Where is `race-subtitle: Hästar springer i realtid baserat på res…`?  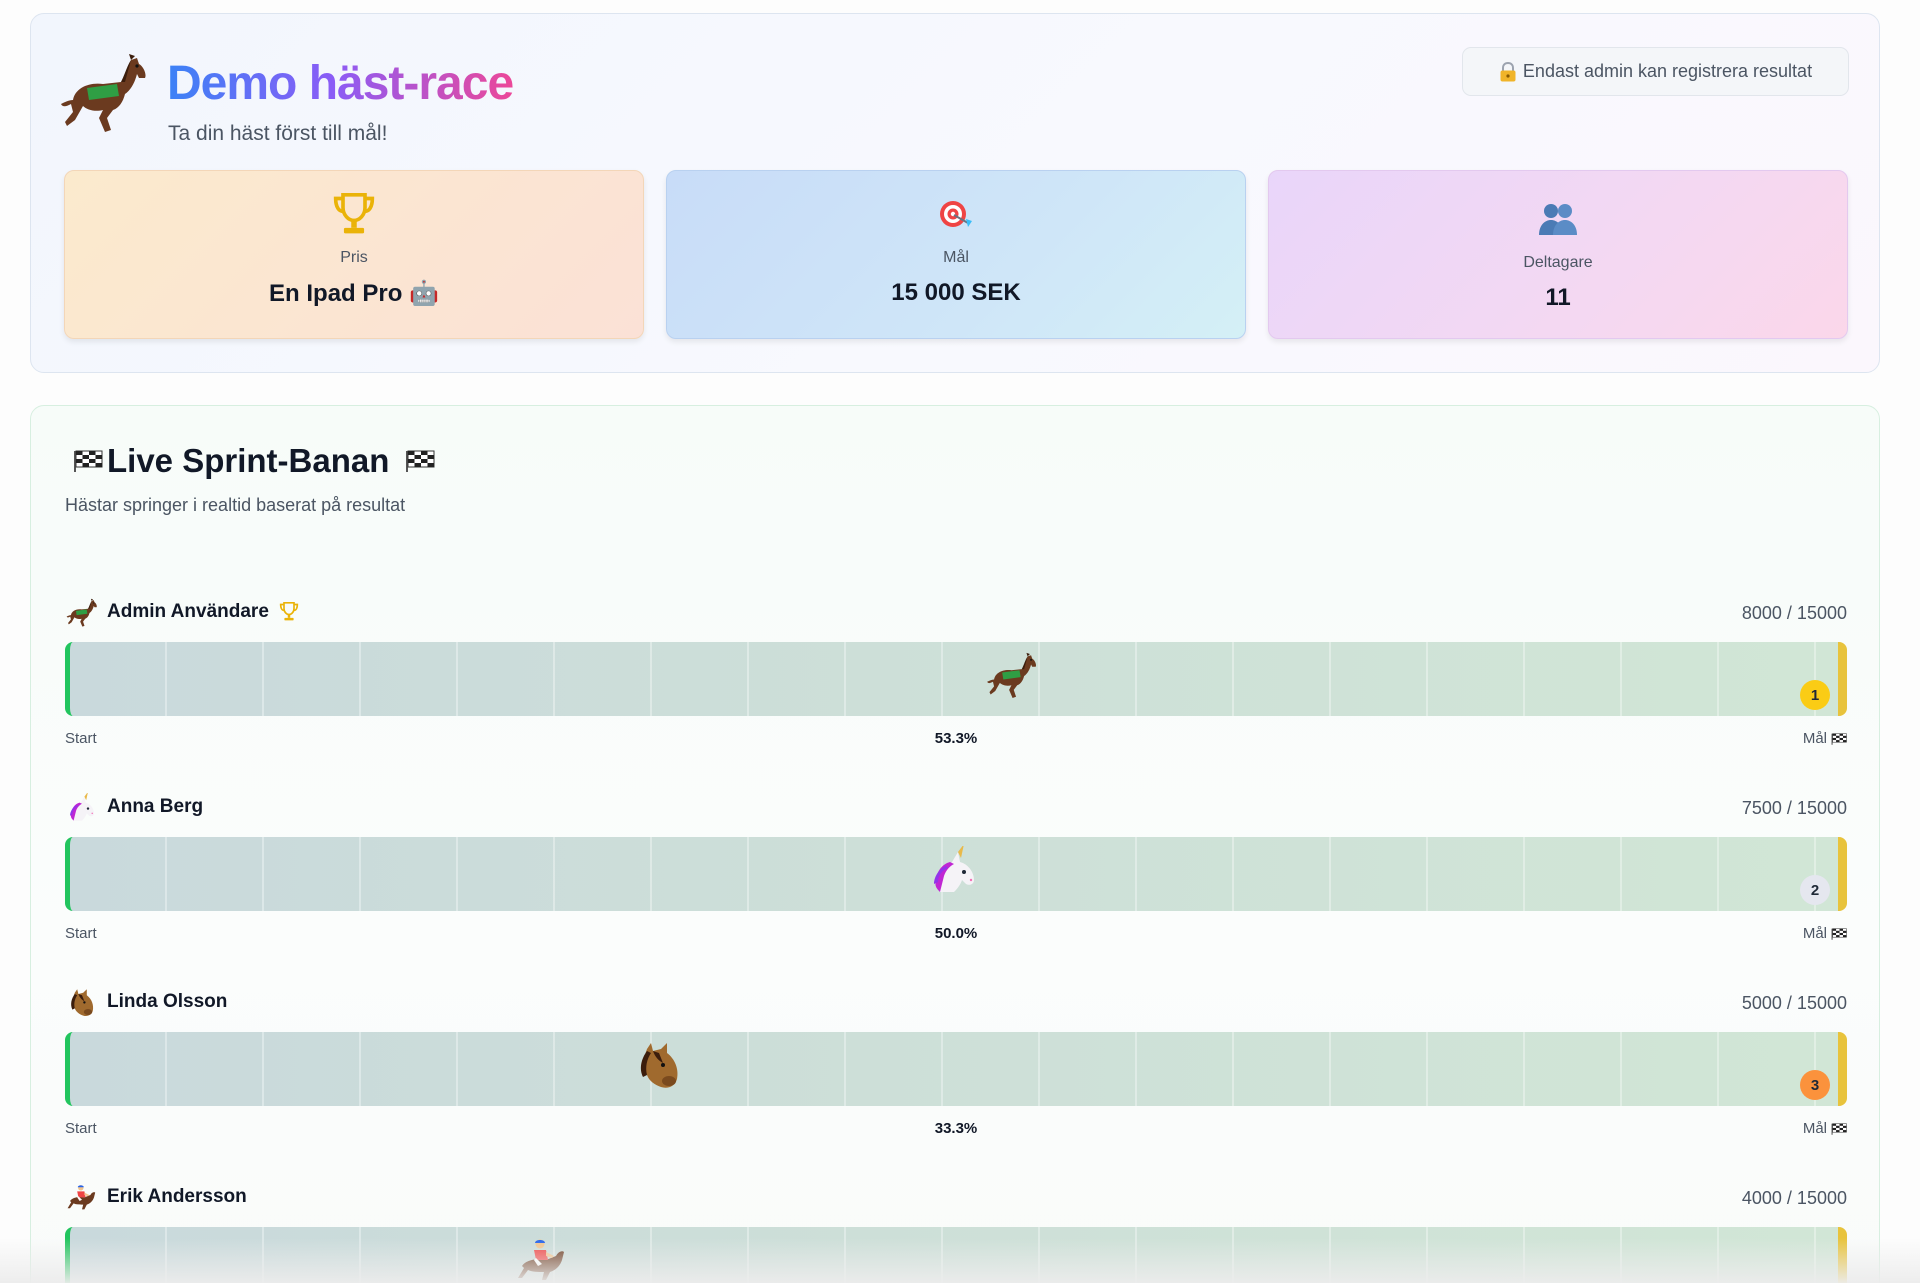 race-subtitle: Hästar springer i realtid baserat på res… is located at coordinates (235, 505).